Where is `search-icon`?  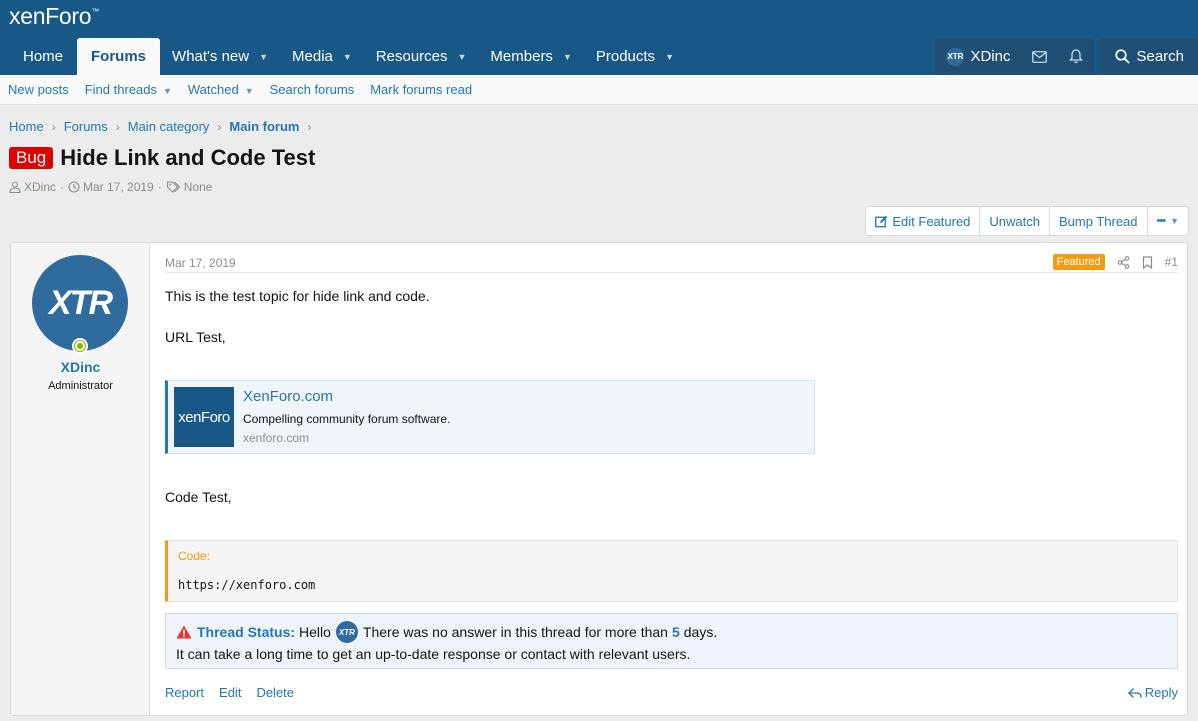
search-icon is located at coordinates (1123, 56).